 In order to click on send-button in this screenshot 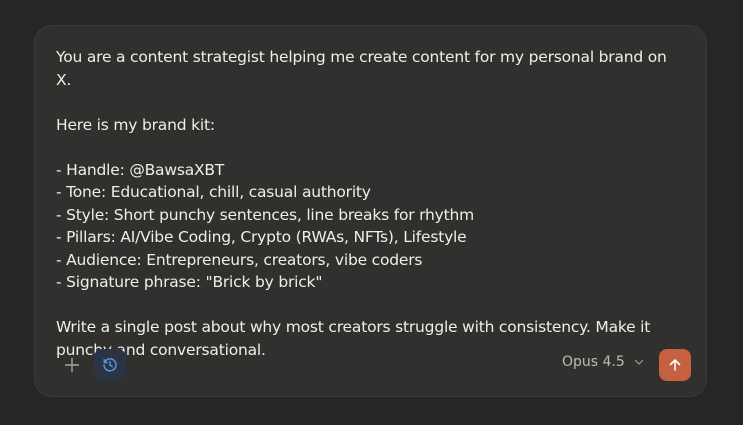, I will do `click(675, 365)`.